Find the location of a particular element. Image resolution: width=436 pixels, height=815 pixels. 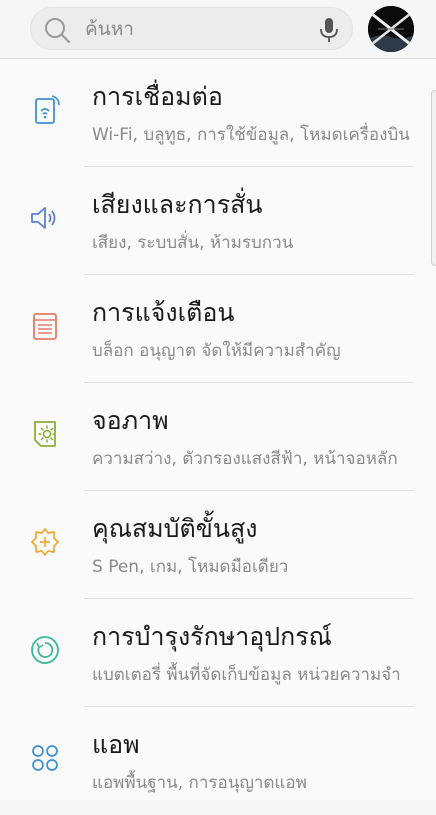

display-icon is located at coordinates (45, 434).